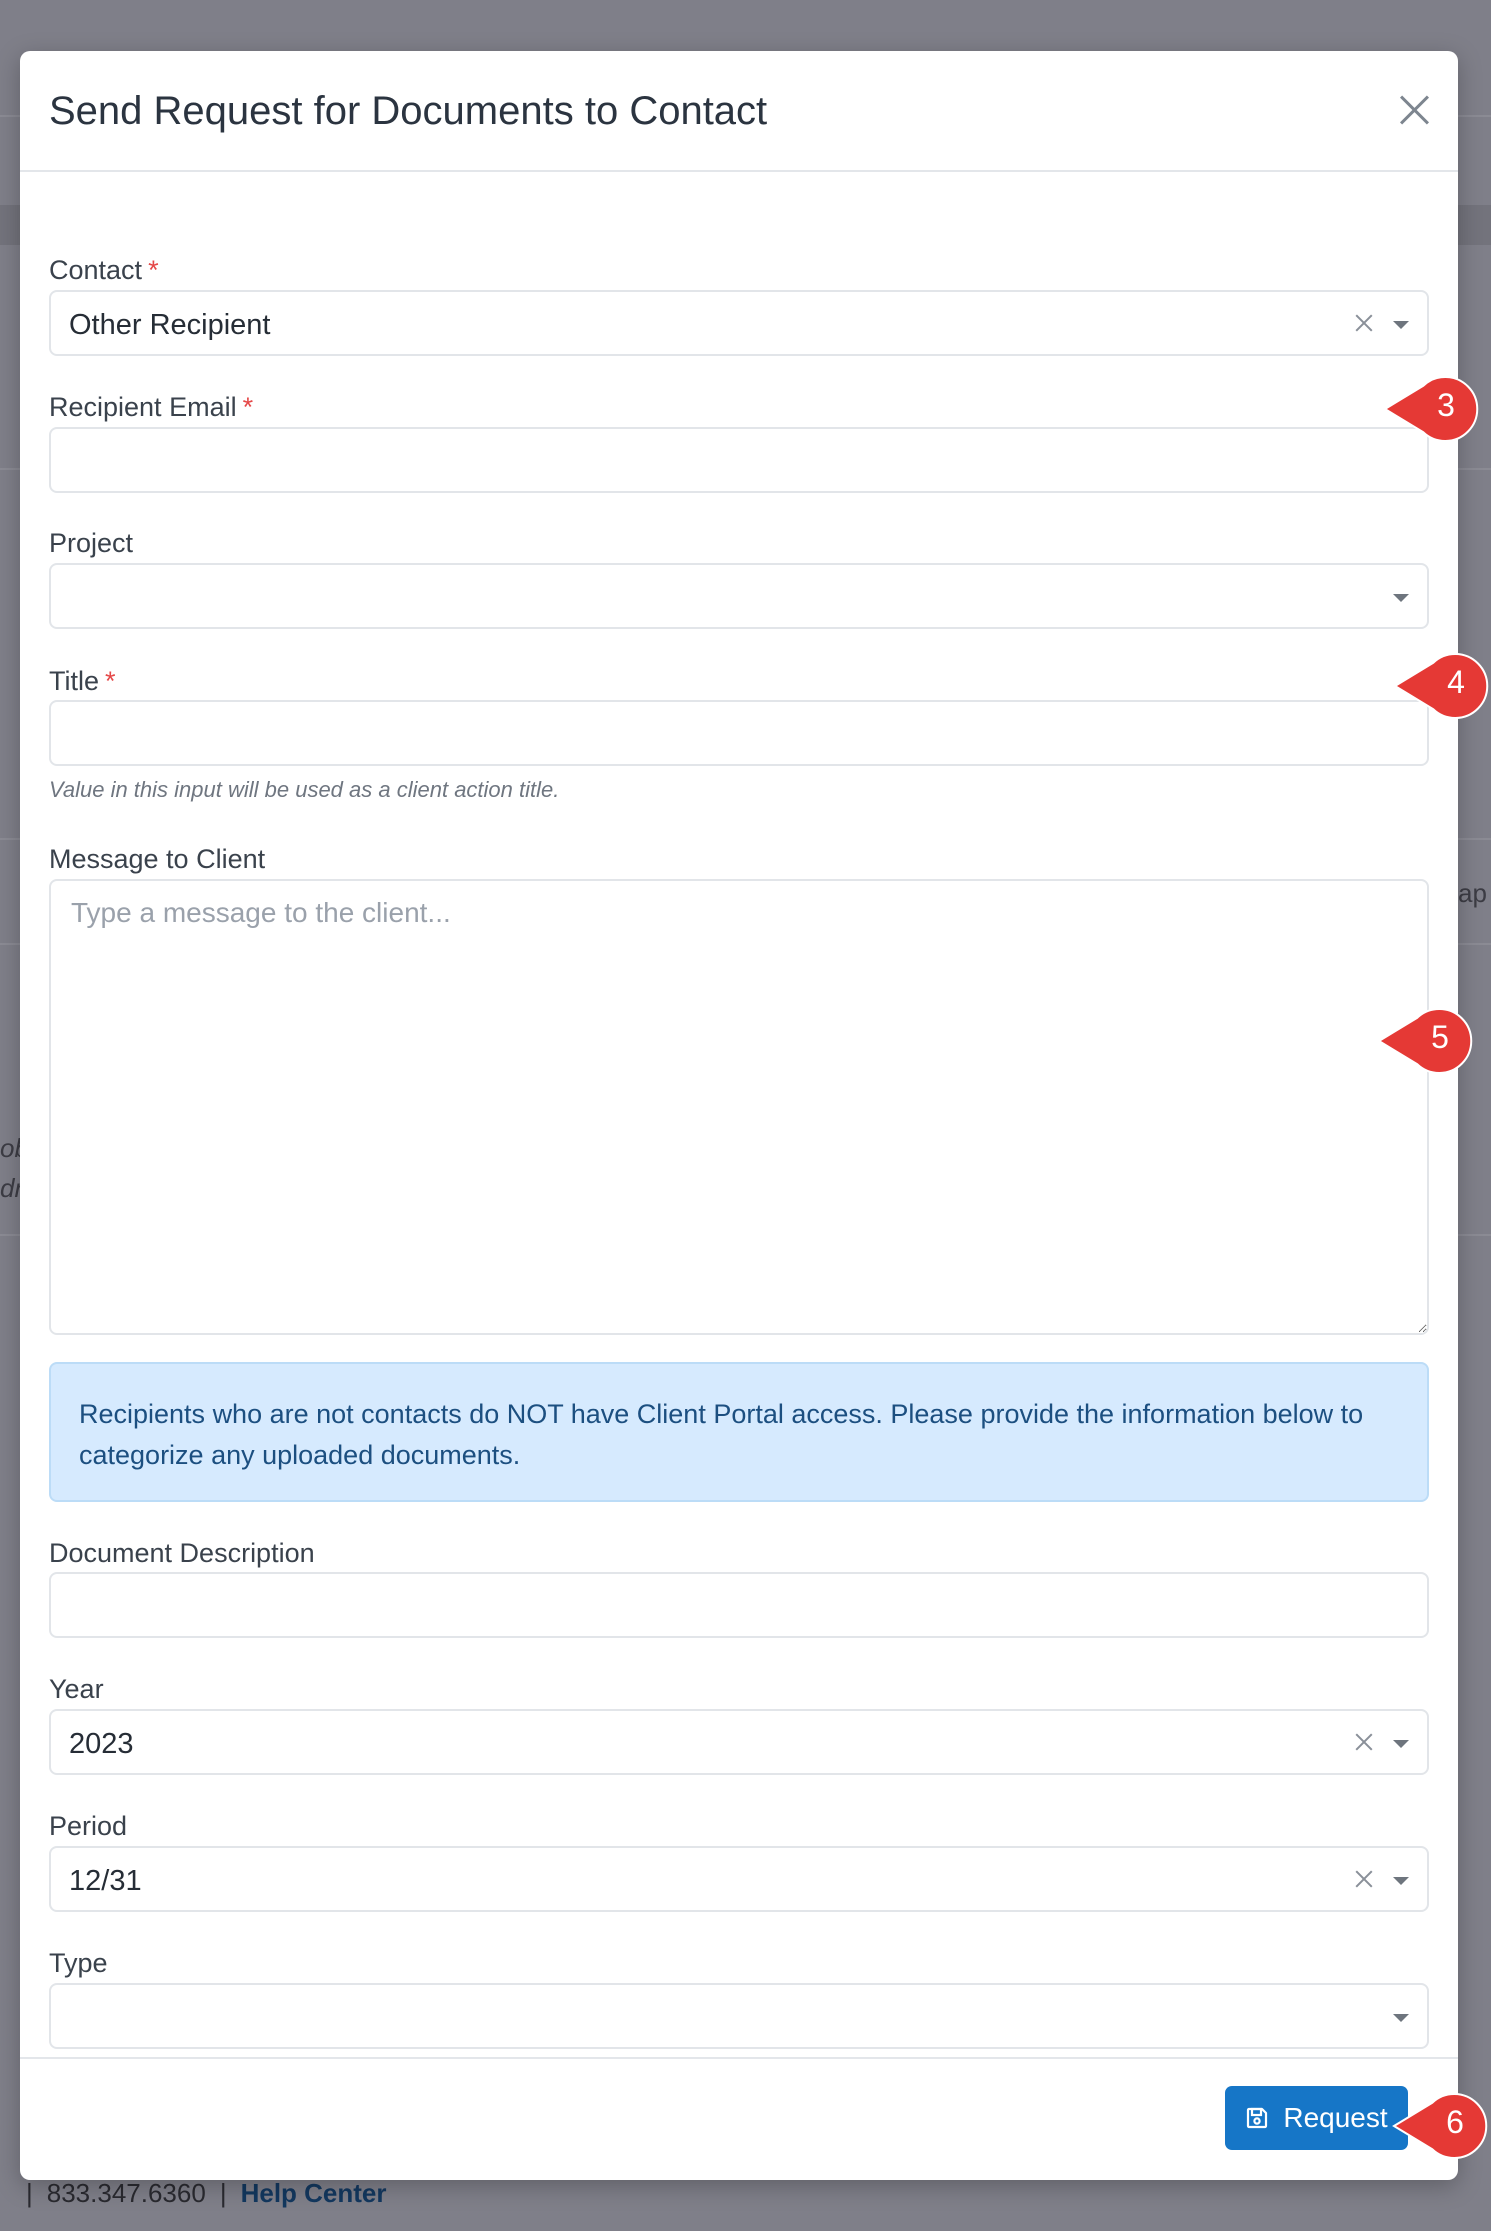 Image resolution: width=1491 pixels, height=2231 pixels. Describe the element at coordinates (91, 543) in the screenshot. I see `project-label: Project` at that location.